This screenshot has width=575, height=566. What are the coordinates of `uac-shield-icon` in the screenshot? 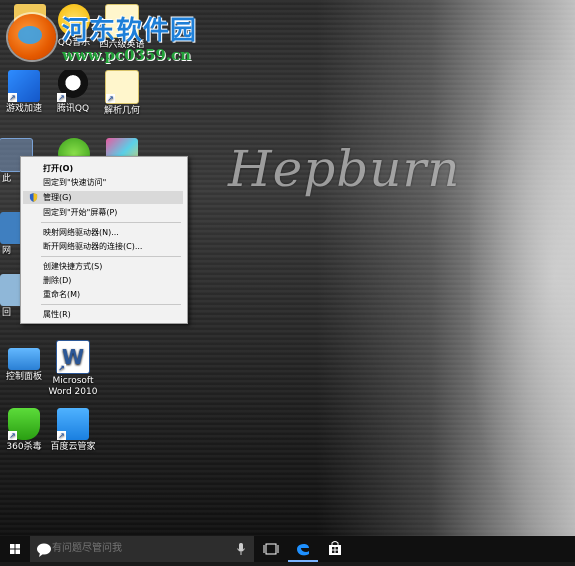 It's located at (33, 197).